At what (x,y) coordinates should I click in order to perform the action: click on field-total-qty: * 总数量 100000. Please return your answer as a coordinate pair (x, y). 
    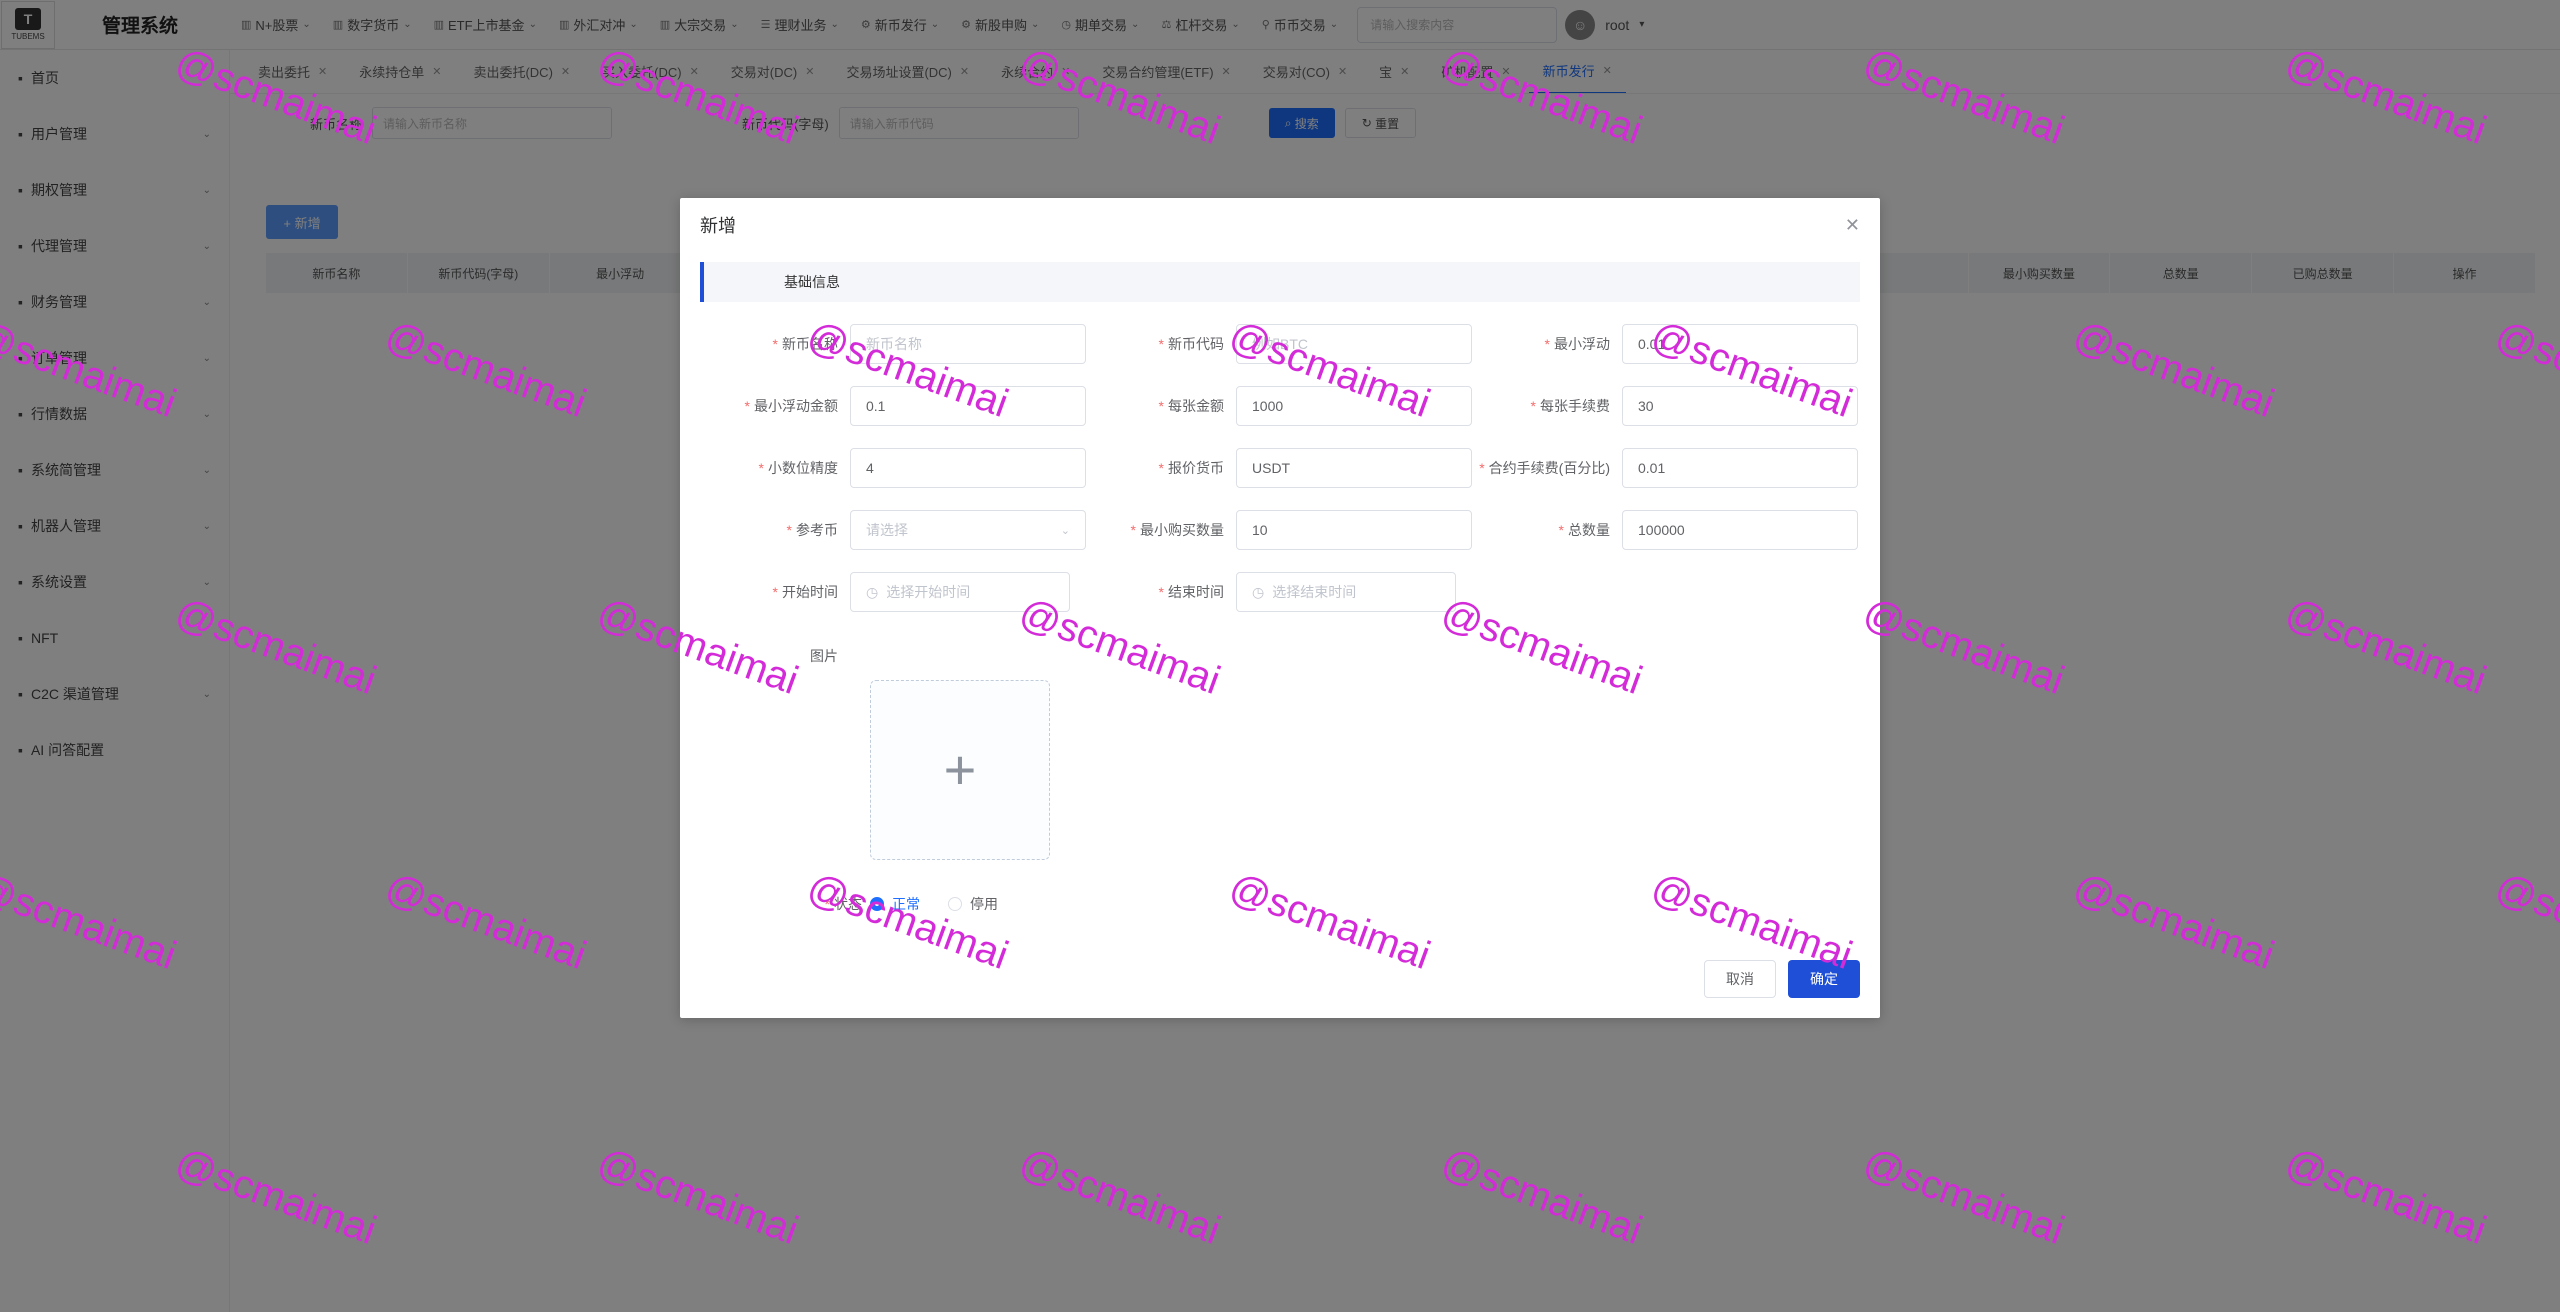
    Looking at the image, I should click on (1665, 530).